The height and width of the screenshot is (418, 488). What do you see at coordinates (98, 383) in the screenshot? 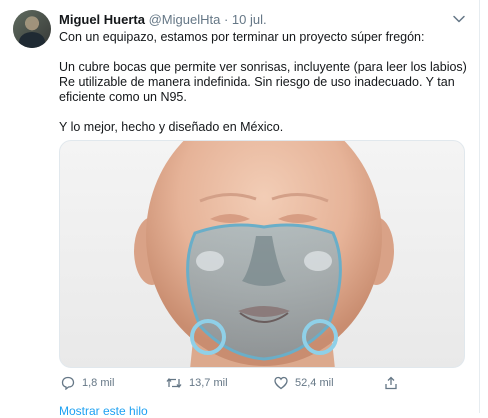
I see `reply-count: 1,8 mil` at bounding box center [98, 383].